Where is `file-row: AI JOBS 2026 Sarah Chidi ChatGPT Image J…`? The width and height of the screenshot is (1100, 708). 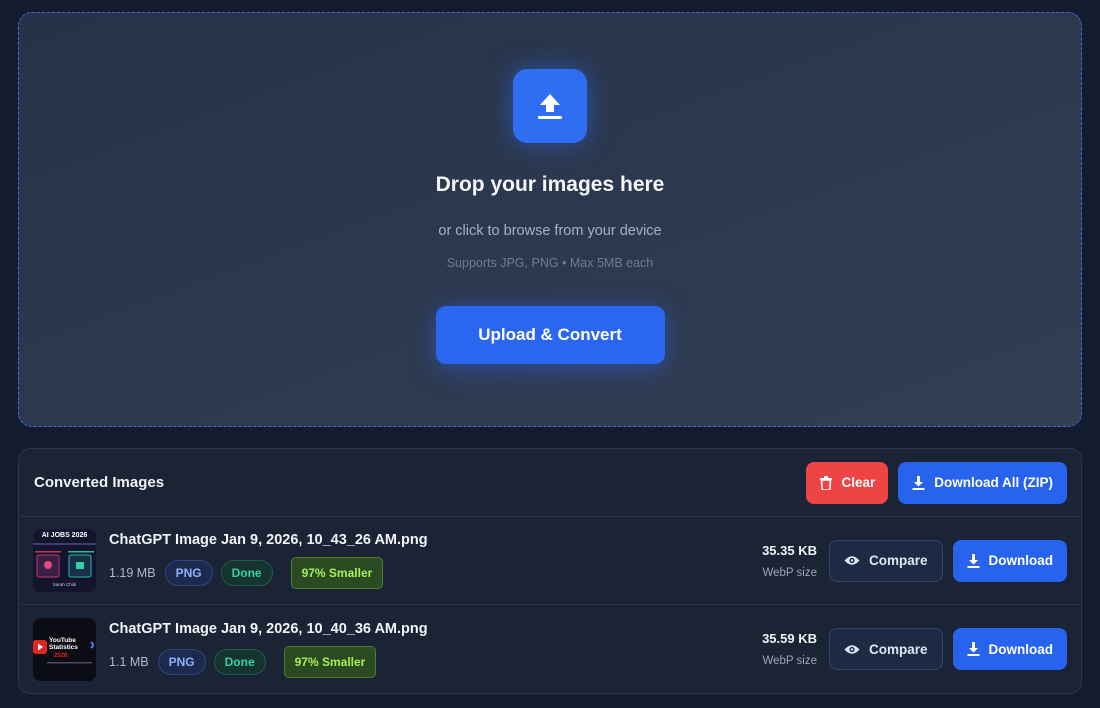
file-row: AI JOBS 2026 Sarah Chidi ChatGPT Image J… is located at coordinates (550, 561).